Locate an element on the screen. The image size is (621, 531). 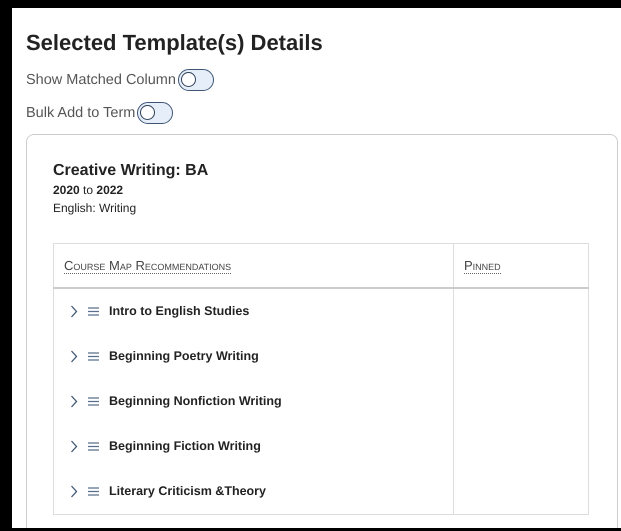
course-name: Beginning Poetry Writing is located at coordinates (184, 357).